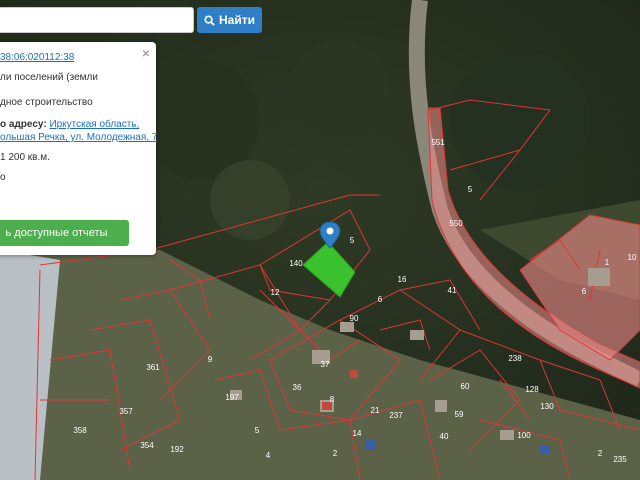 The image size is (640, 480). What do you see at coordinates (456, 223) in the screenshot?
I see `parcel-number-label: 550` at bounding box center [456, 223].